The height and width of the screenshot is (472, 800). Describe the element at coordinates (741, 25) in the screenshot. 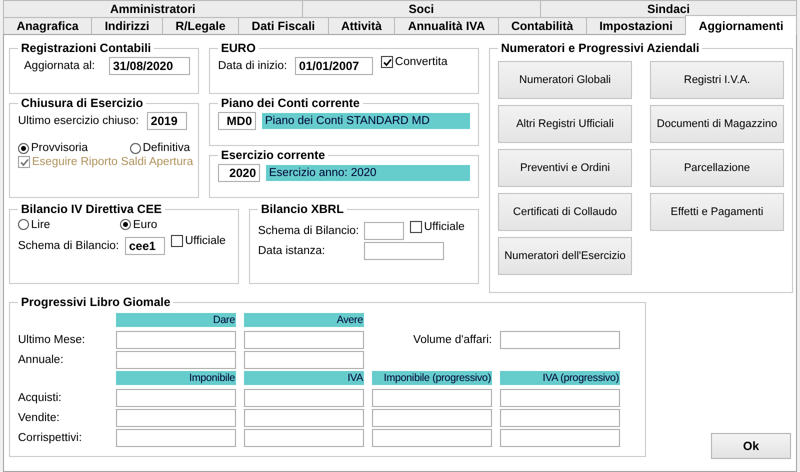

I see `tab: Aggiornamenti` at that location.